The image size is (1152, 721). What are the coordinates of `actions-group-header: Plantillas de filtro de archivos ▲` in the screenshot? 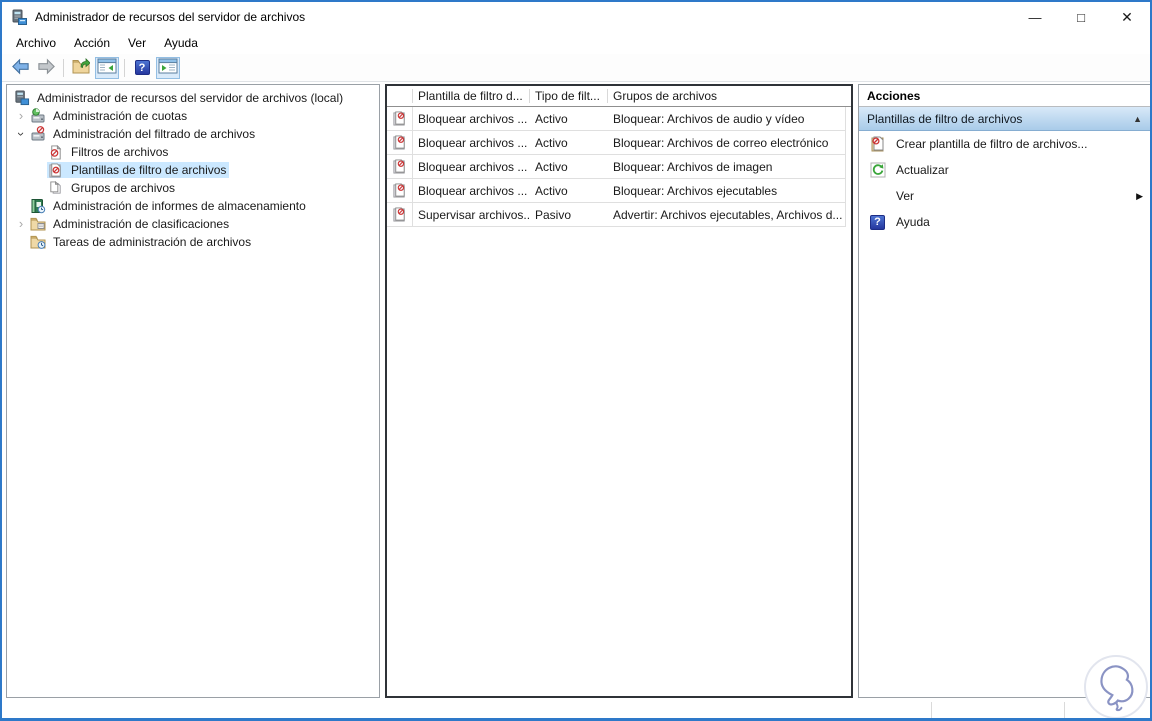 It's located at (1004, 119).